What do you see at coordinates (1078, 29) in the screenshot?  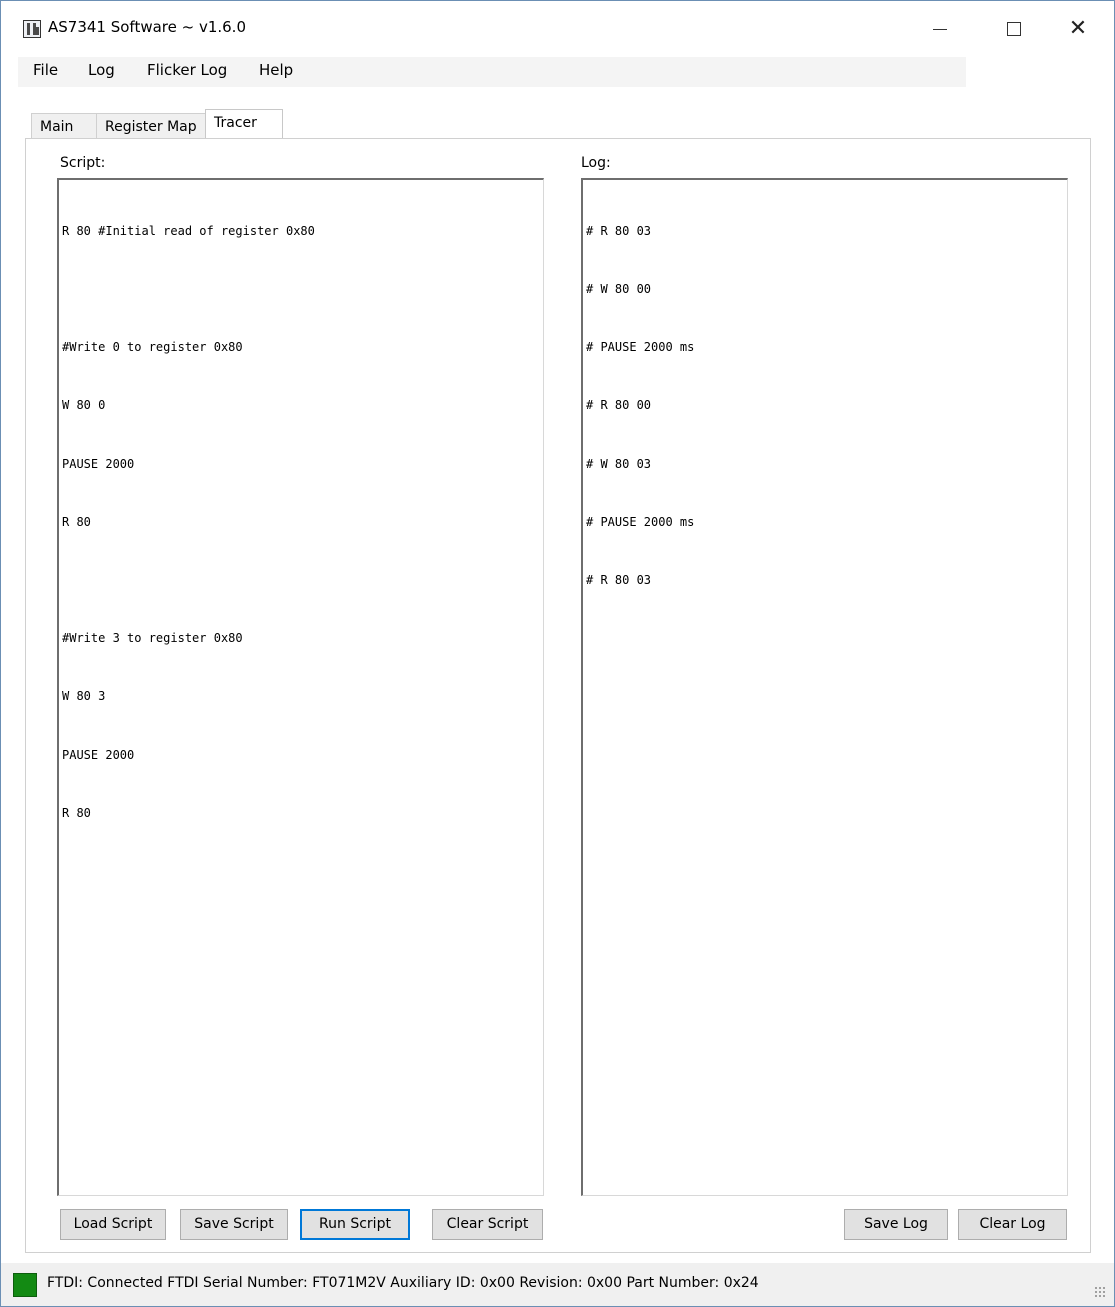 I see `close-button: ✕` at bounding box center [1078, 29].